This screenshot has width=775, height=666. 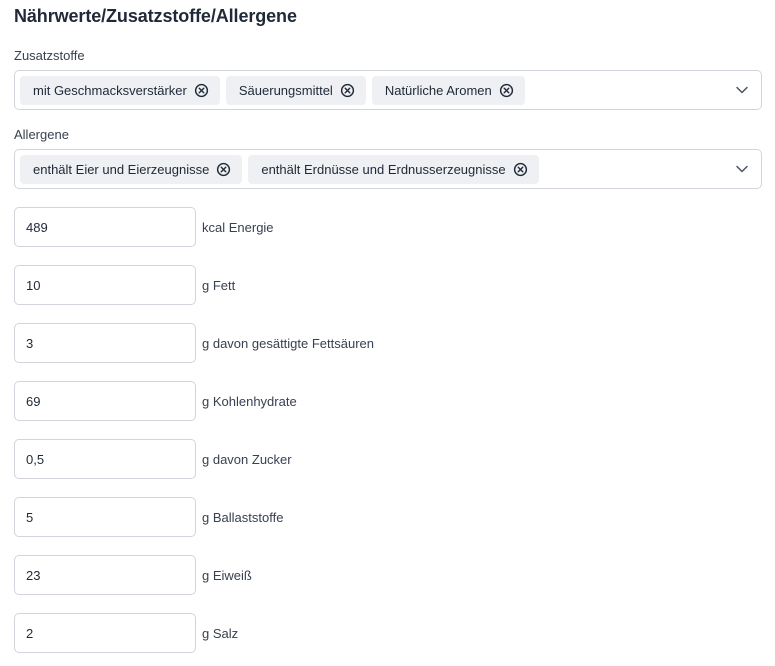 What do you see at coordinates (41, 134) in the screenshot?
I see `allergene-label: Allergene` at bounding box center [41, 134].